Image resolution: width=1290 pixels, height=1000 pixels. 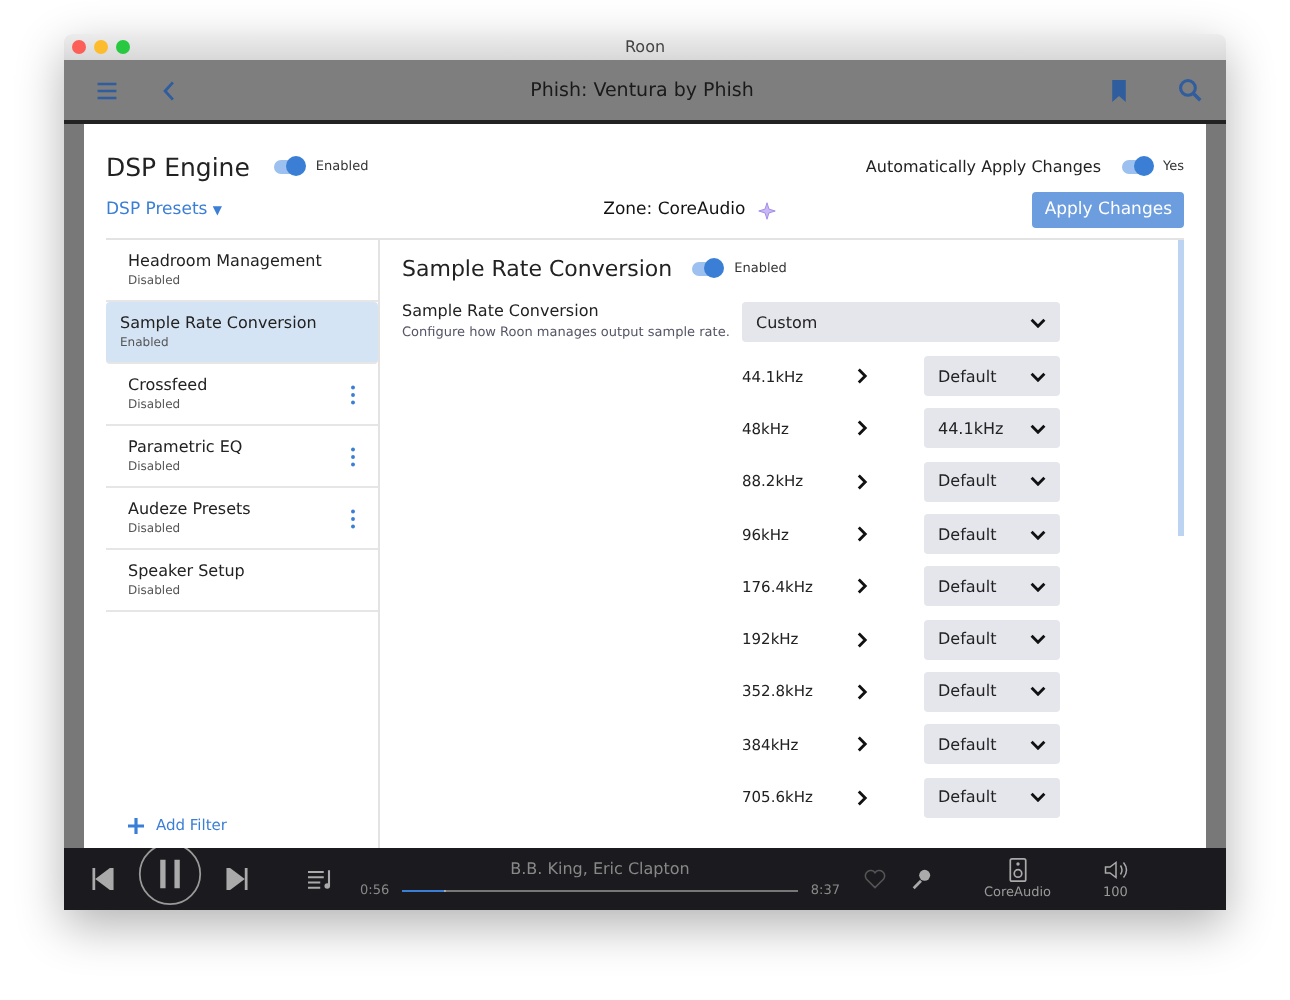 I want to click on panel-title: Sample Rate Conversion, so click(x=537, y=268).